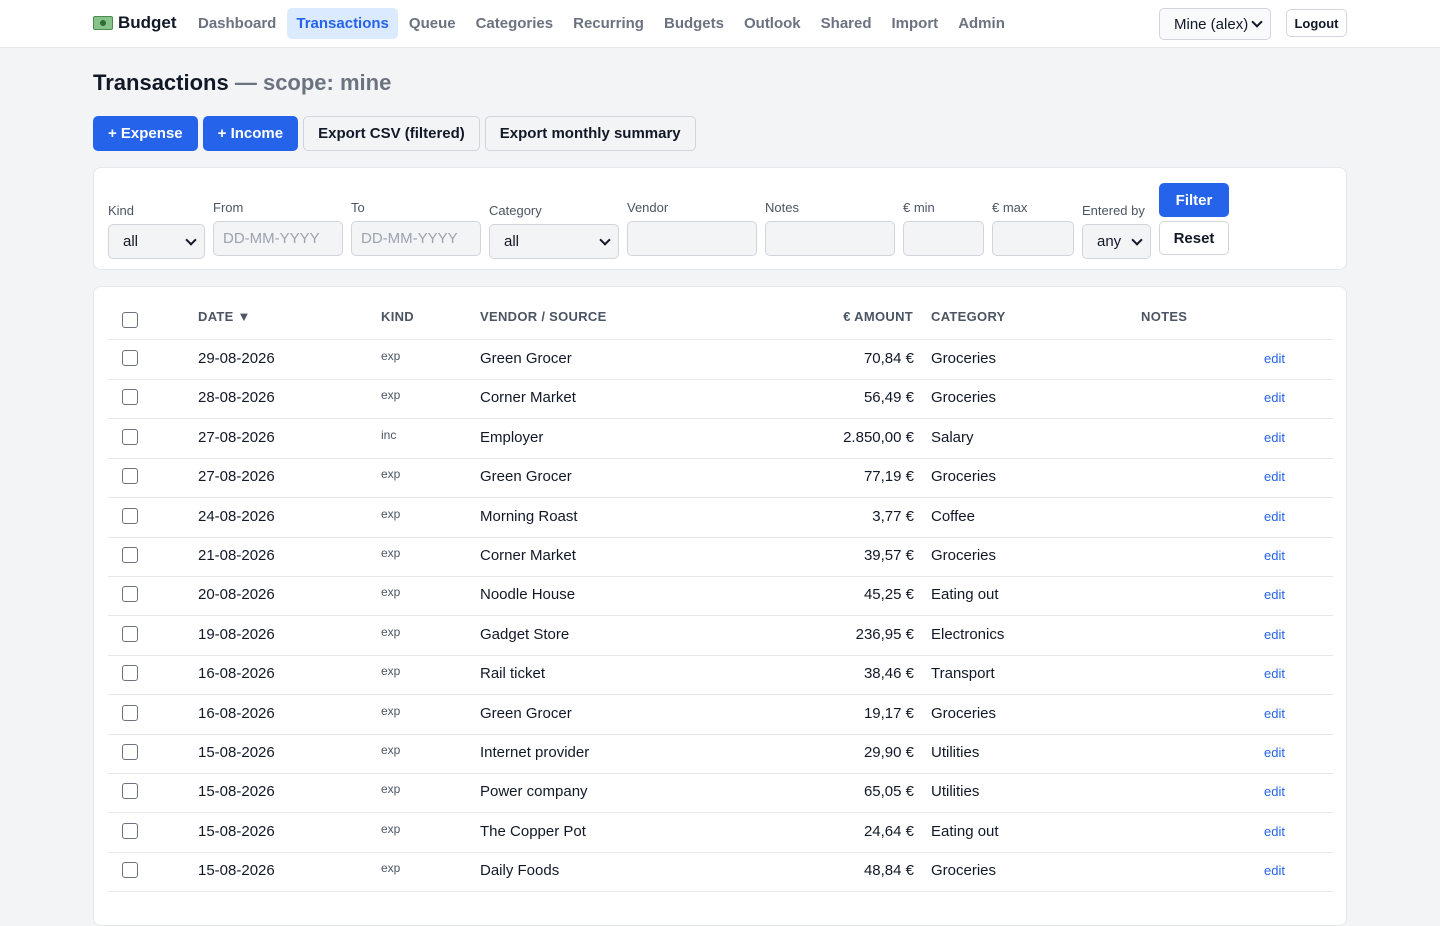 The height and width of the screenshot is (926, 1440). I want to click on nav-import: Import, so click(915, 23).